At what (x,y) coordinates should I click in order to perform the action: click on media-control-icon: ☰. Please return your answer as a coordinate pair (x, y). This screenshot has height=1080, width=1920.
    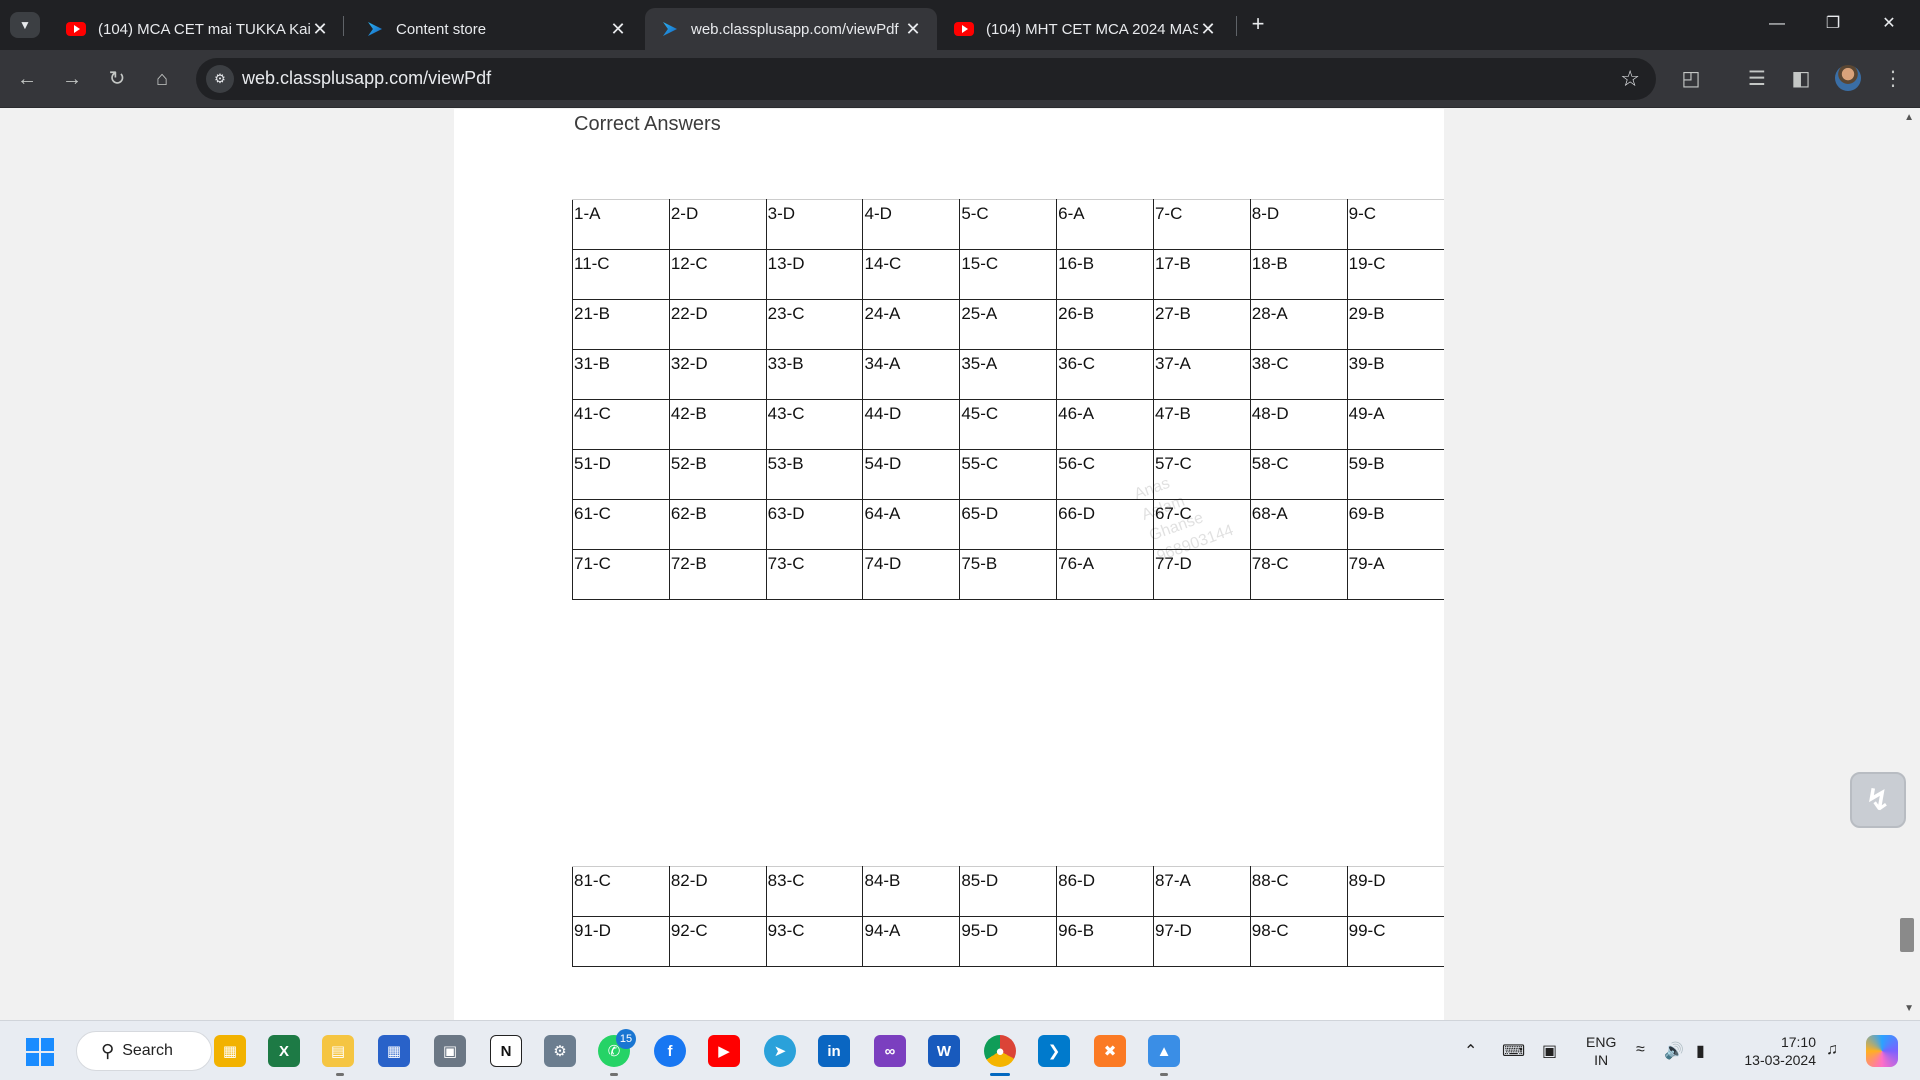
    Looking at the image, I should click on (1757, 79).